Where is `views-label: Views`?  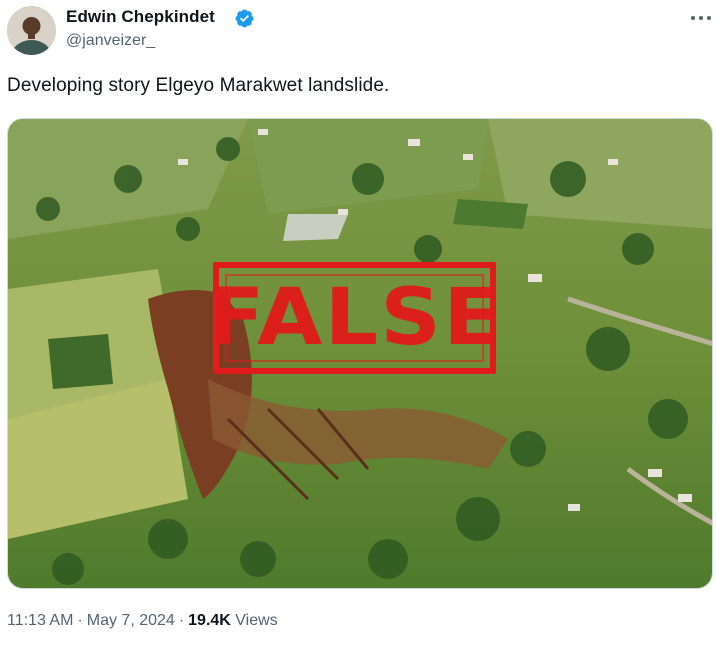 views-label: Views is located at coordinates (256, 620).